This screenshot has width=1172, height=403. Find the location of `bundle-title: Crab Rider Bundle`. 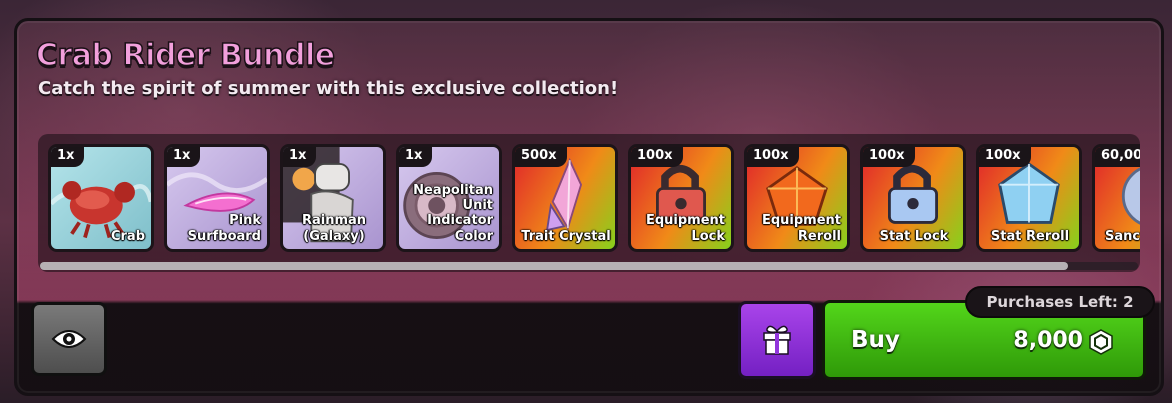

bundle-title: Crab Rider Bundle is located at coordinates (185, 55).